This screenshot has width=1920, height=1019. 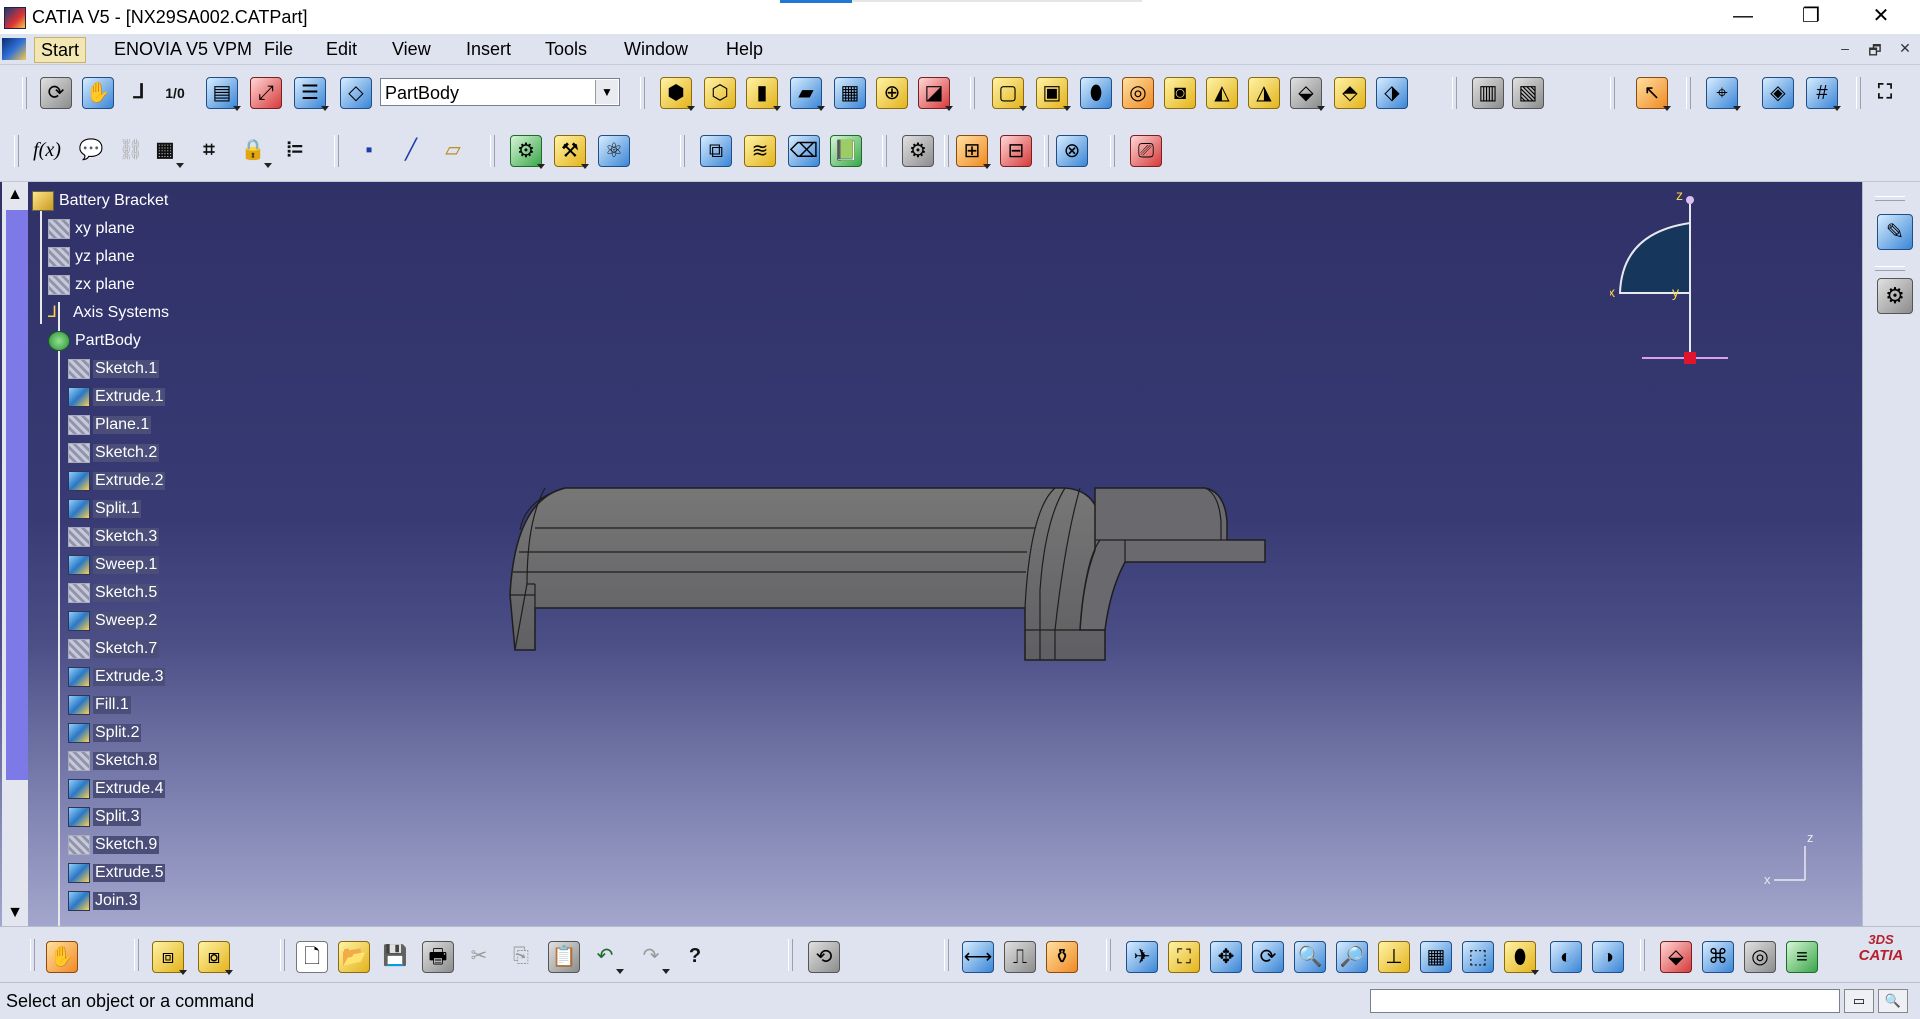 I want to click on boolean-remove-icon: ⊟, so click(x=1016, y=151).